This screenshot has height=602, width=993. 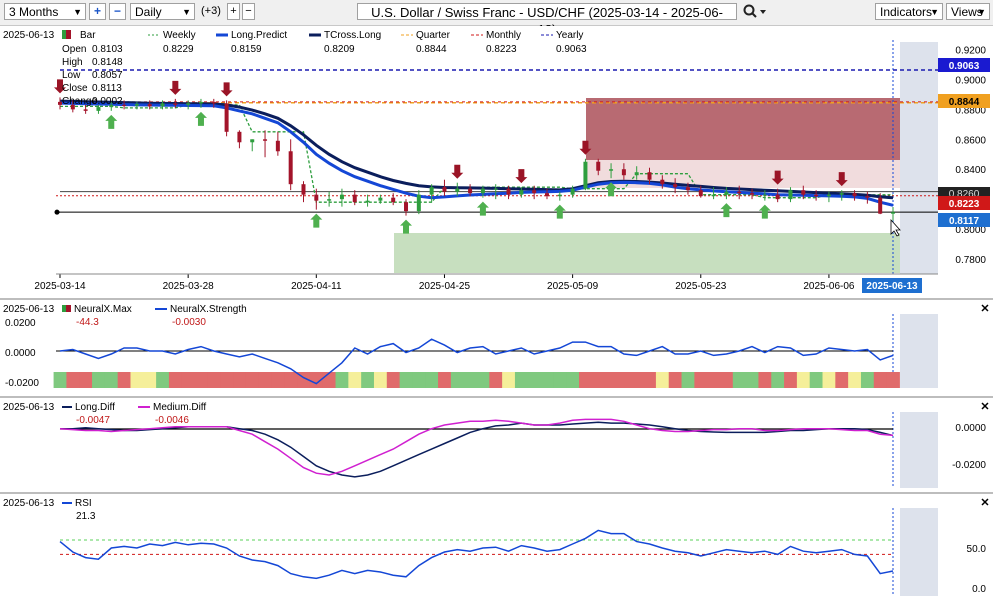 What do you see at coordinates (148, 12) in the screenshot?
I see `interval-value: Daily` at bounding box center [148, 12].